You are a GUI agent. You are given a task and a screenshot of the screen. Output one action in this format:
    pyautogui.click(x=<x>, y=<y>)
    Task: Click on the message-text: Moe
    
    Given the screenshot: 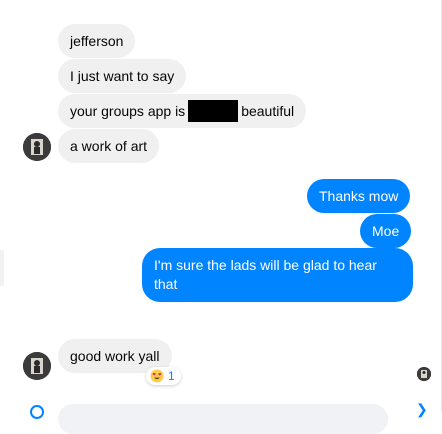 What is the action you would take?
    pyautogui.click(x=386, y=231)
    